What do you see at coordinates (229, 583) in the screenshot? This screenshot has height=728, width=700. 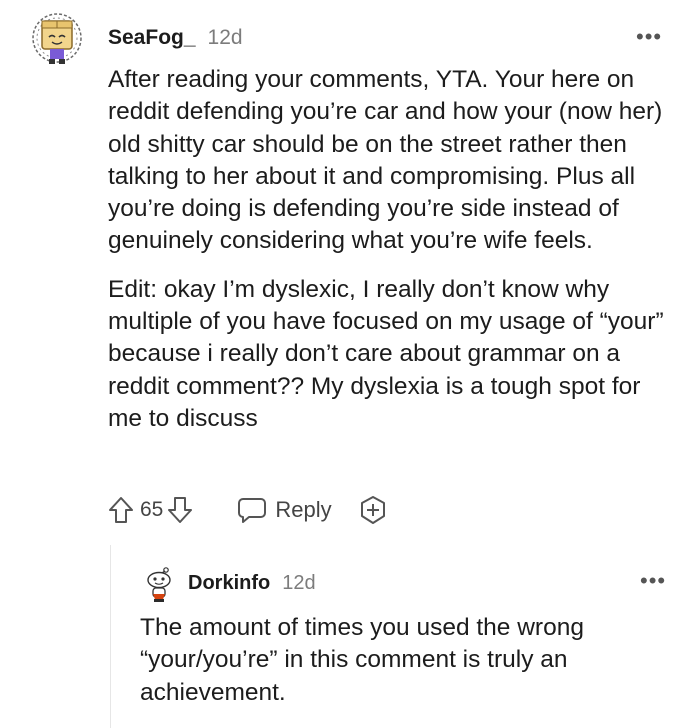 I see `username: Dorkinfo` at bounding box center [229, 583].